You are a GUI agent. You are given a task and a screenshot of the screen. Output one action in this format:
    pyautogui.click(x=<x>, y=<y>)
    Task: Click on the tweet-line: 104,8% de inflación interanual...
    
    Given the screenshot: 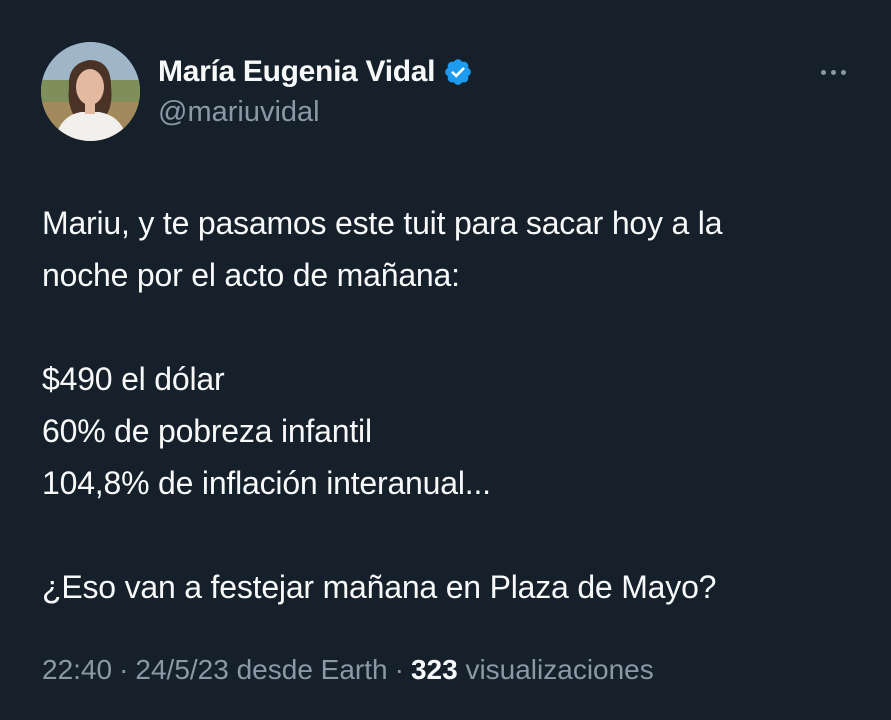 What is the action you would take?
    pyautogui.click(x=266, y=483)
    